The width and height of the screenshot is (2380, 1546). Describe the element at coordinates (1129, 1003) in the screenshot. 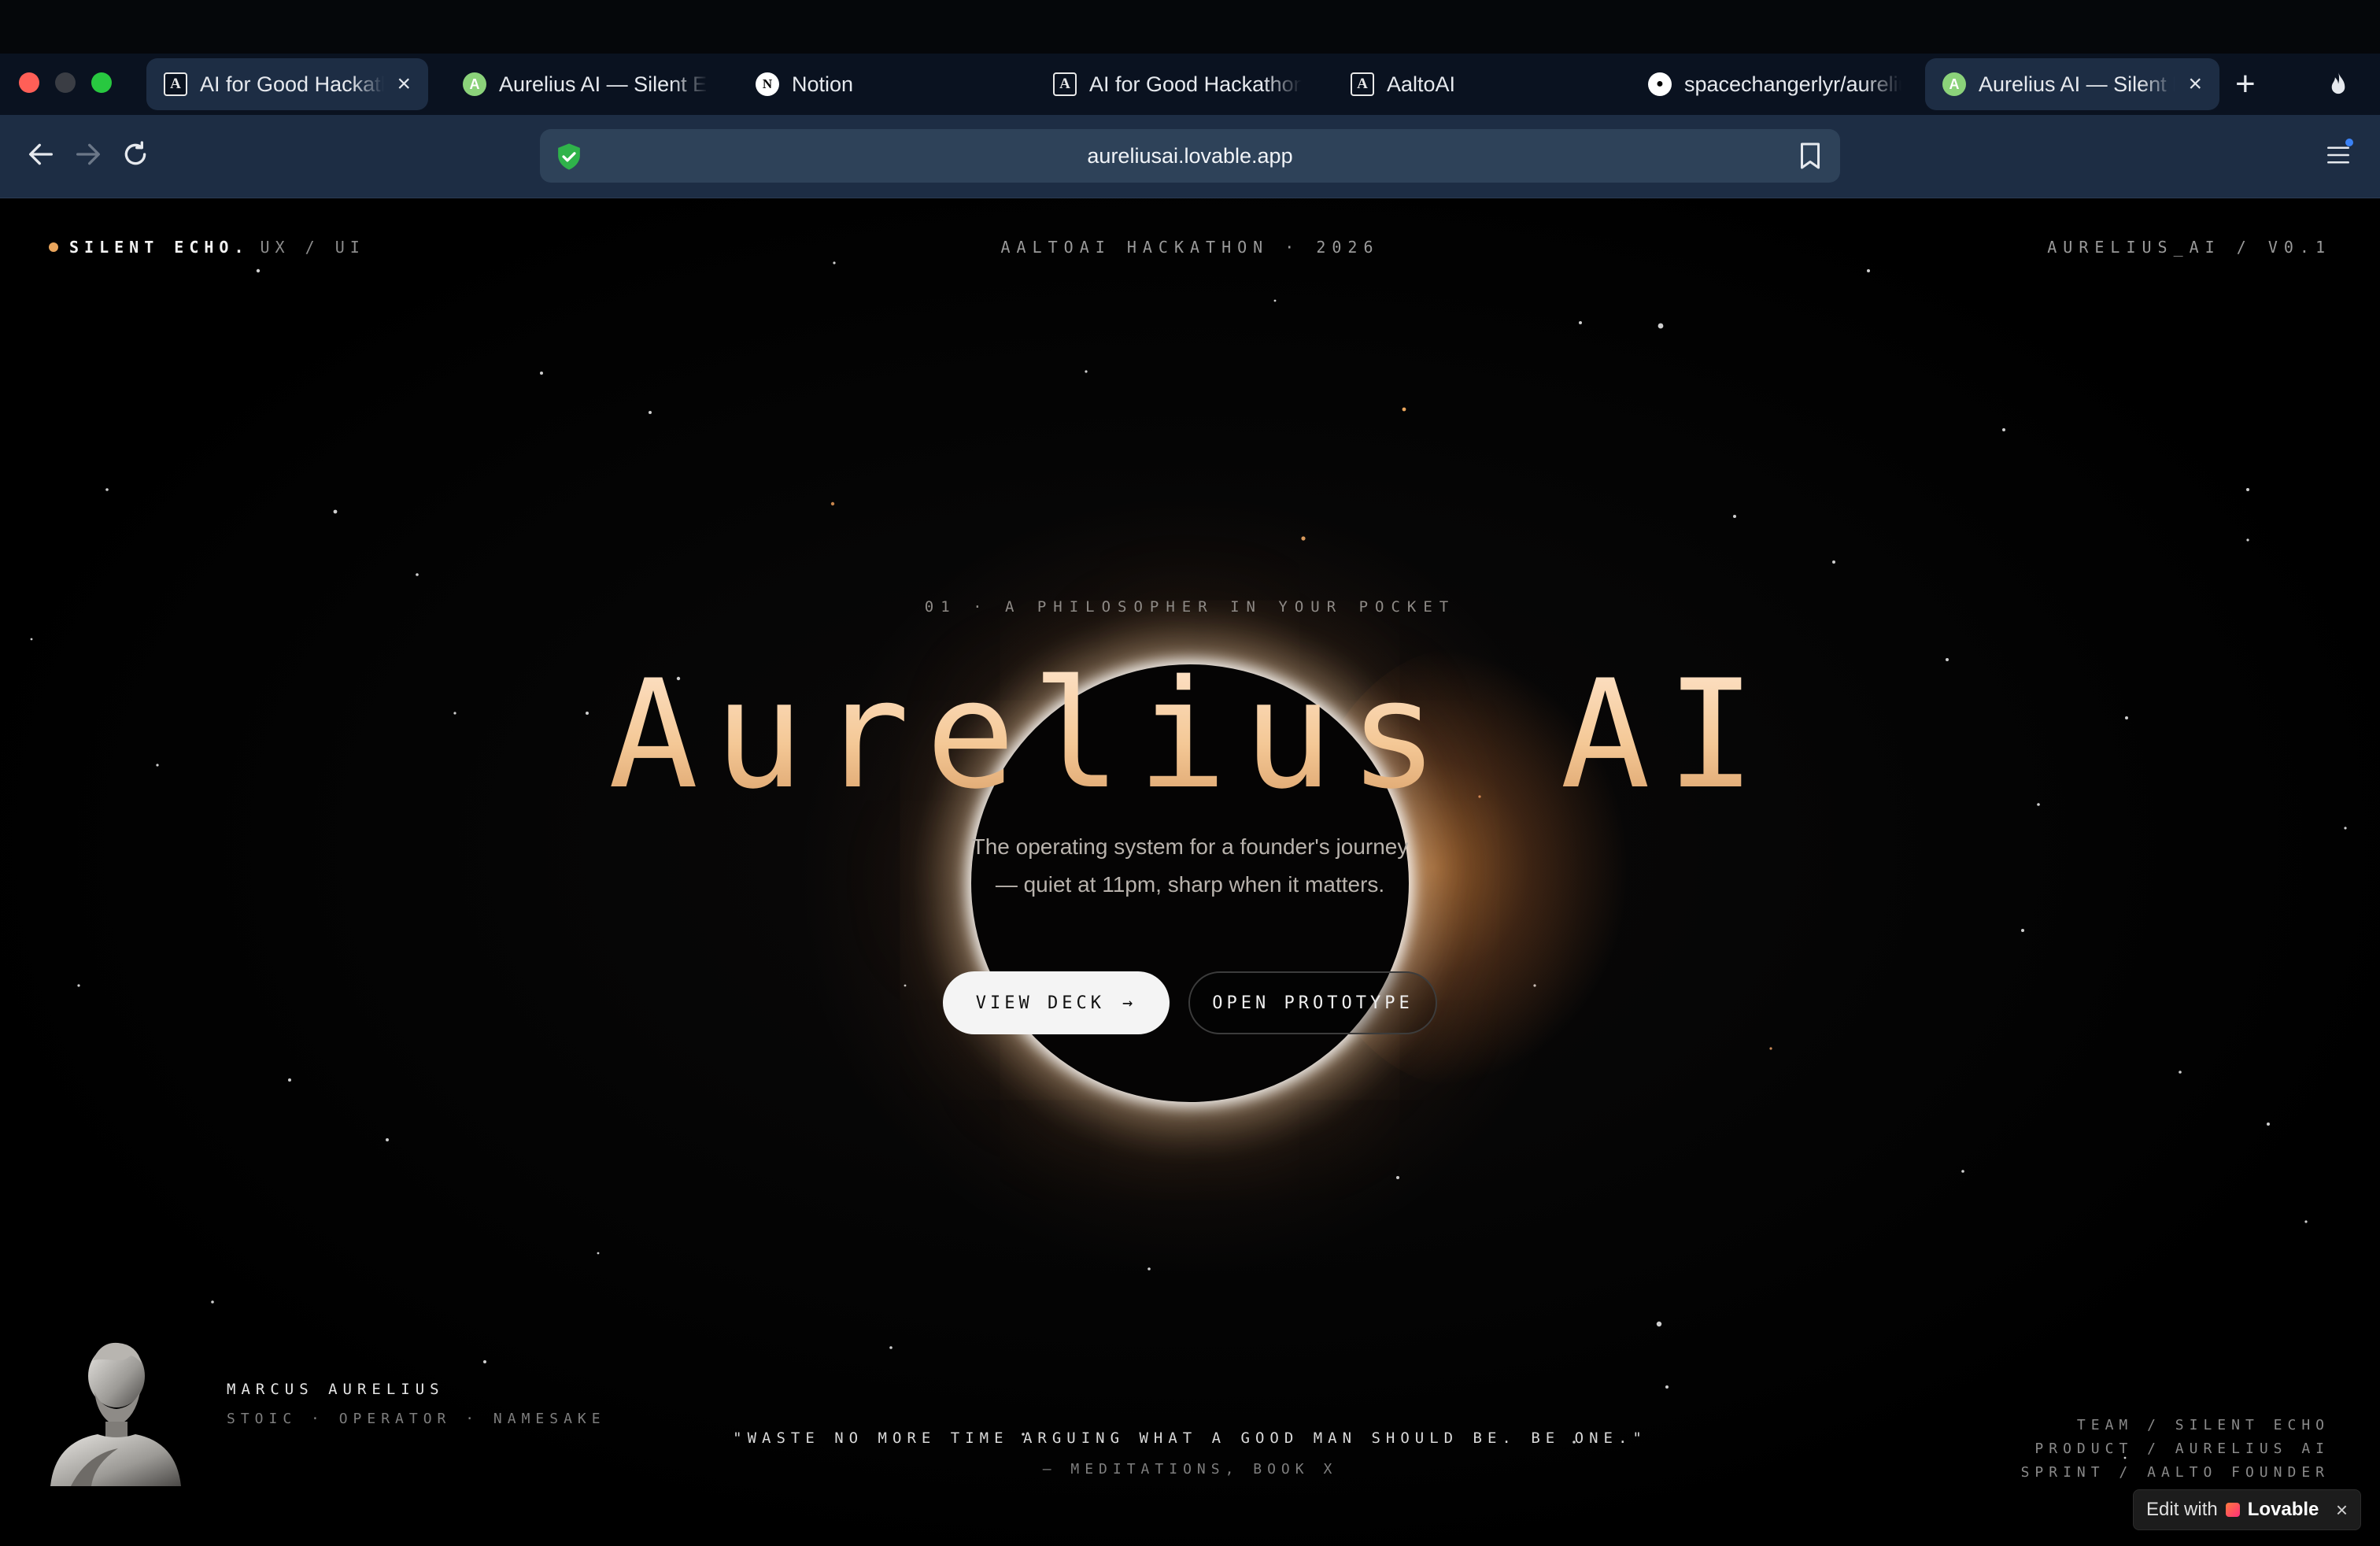

I see `arrow-right-icon: →` at that location.